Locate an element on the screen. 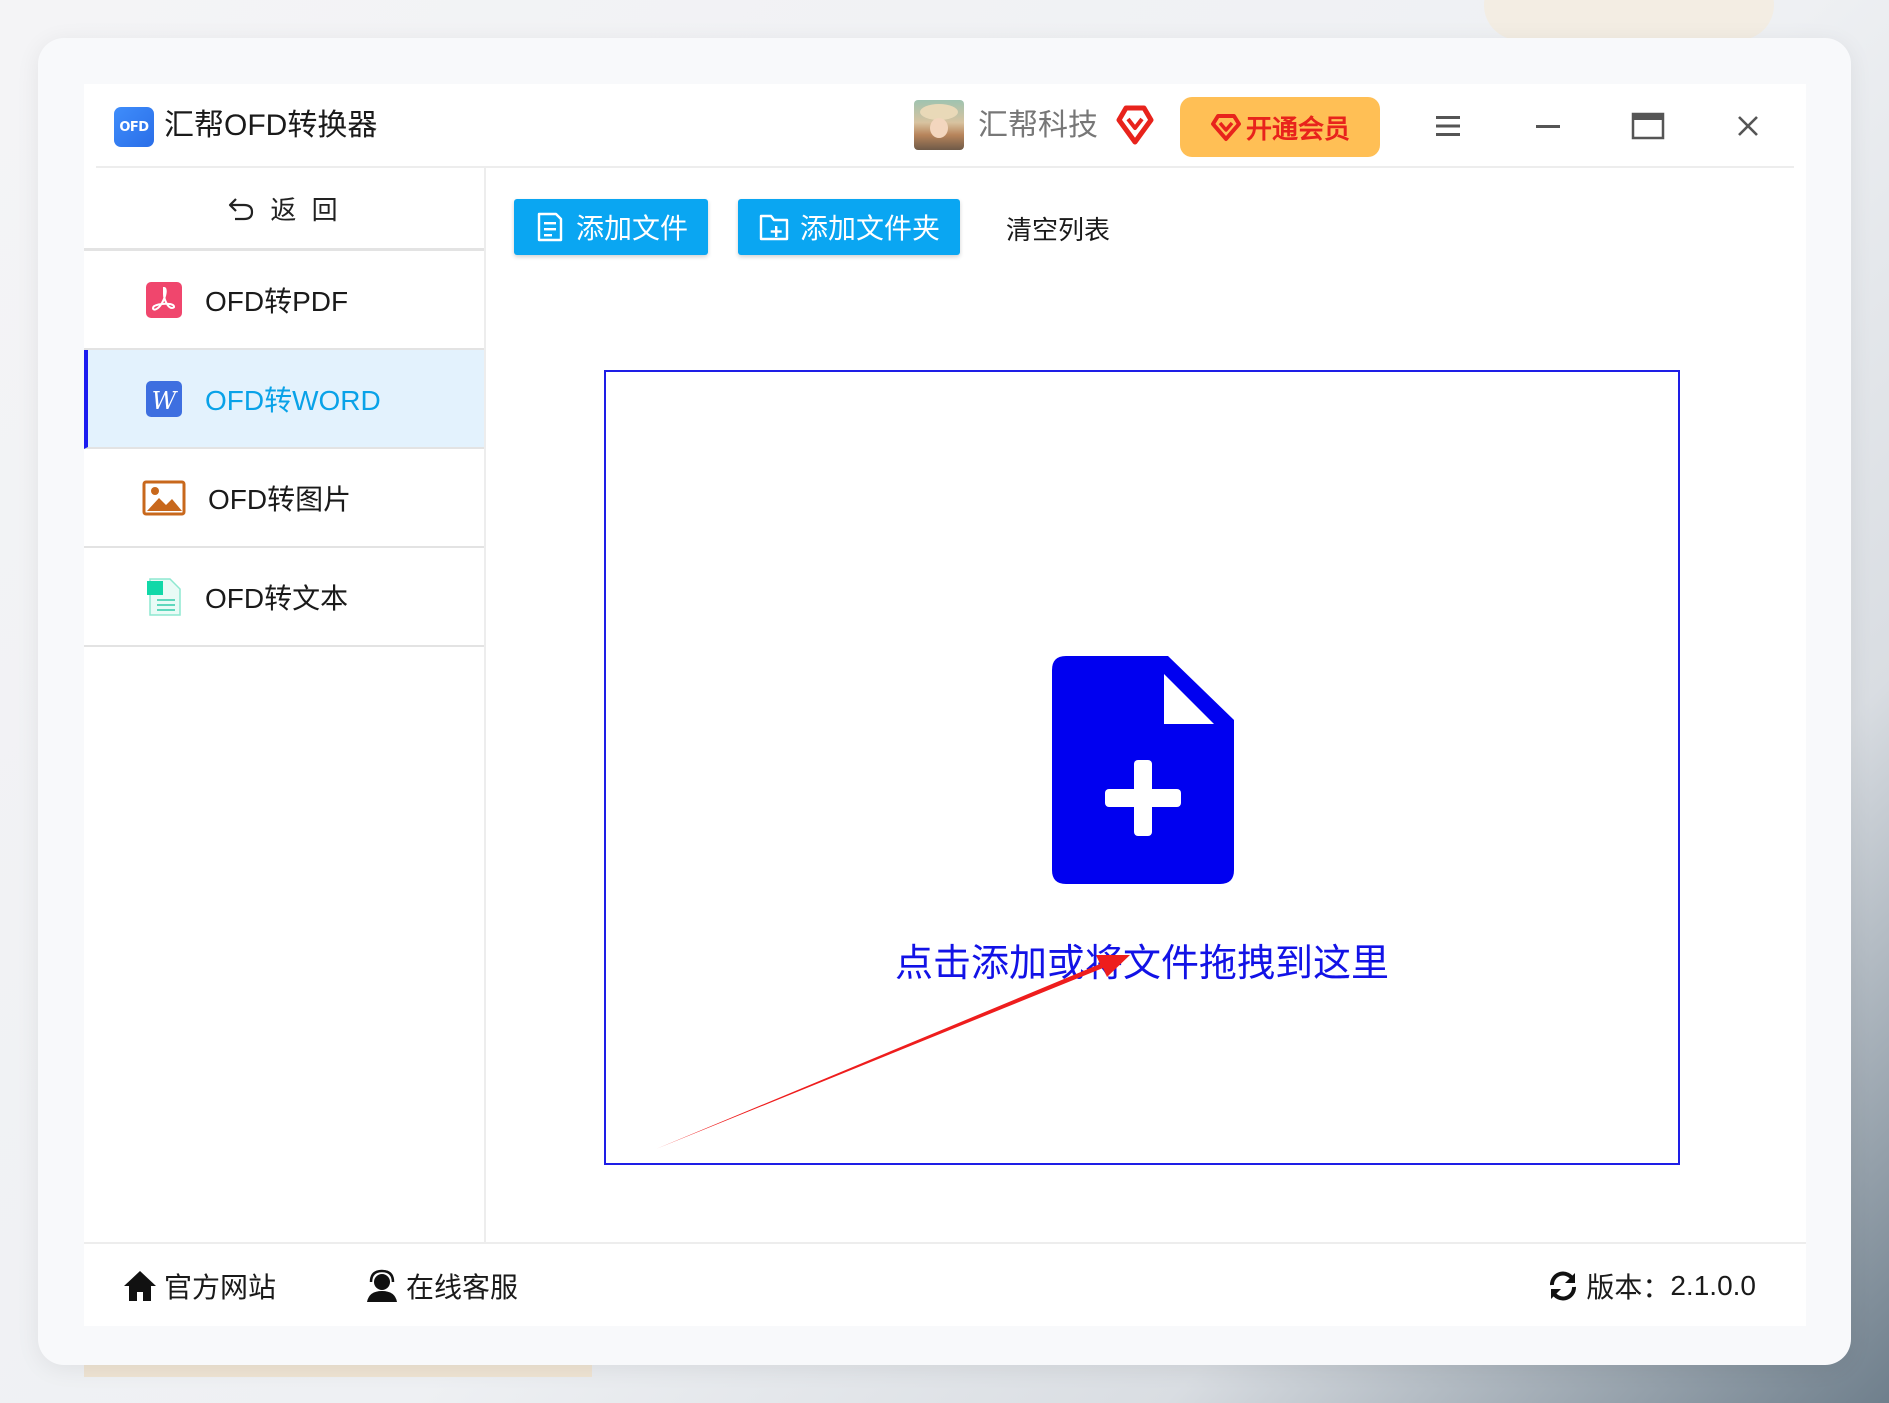 This screenshot has width=1889, height=1403. sidebar-item-ofd-to-pdf: OFD转PDF is located at coordinates (284, 300).